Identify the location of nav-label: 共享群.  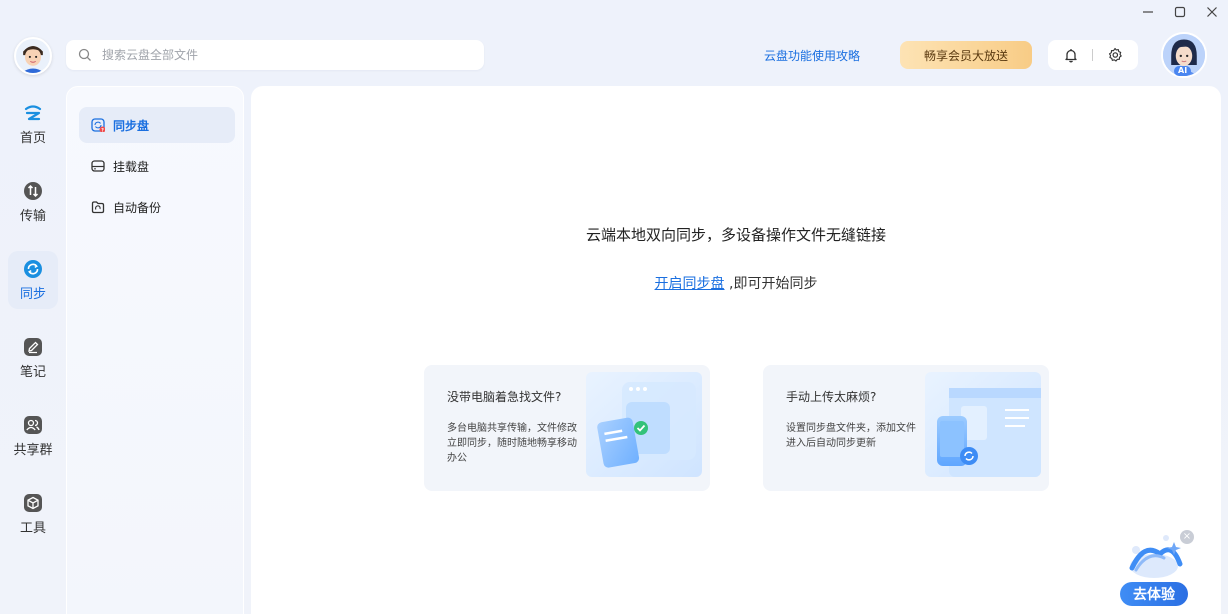
(33, 450).